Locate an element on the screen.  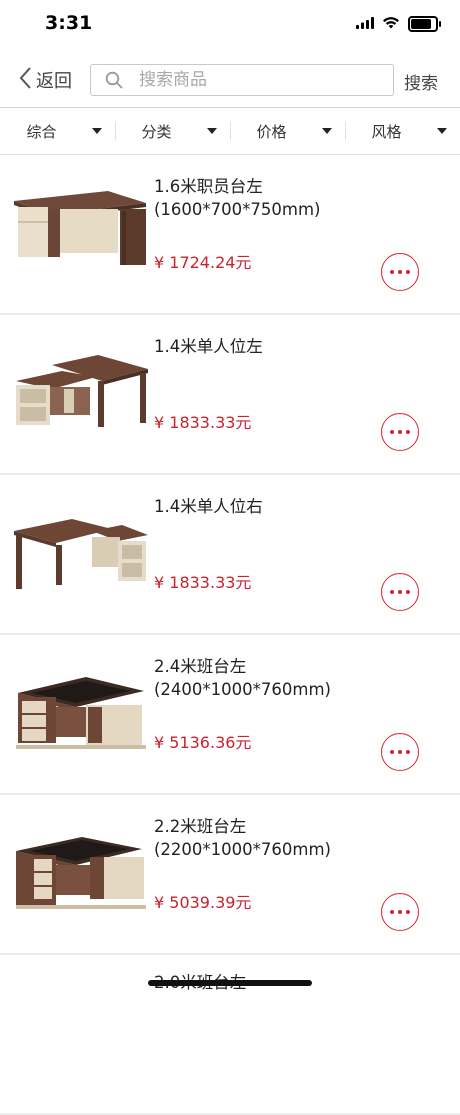
product-item: 2.2米班台左 (2200*1000*760mm) ¥ 5039.39元 is located at coordinates (230, 875).